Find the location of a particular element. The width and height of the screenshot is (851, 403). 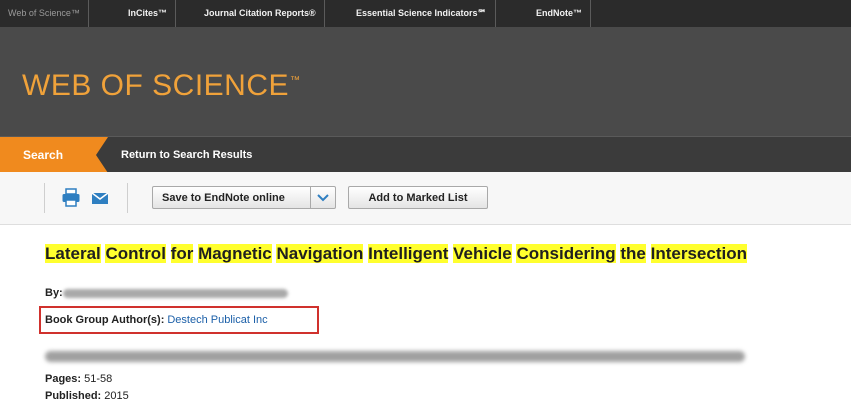

nav-endnote: EndNote™ is located at coordinates (559, 13).